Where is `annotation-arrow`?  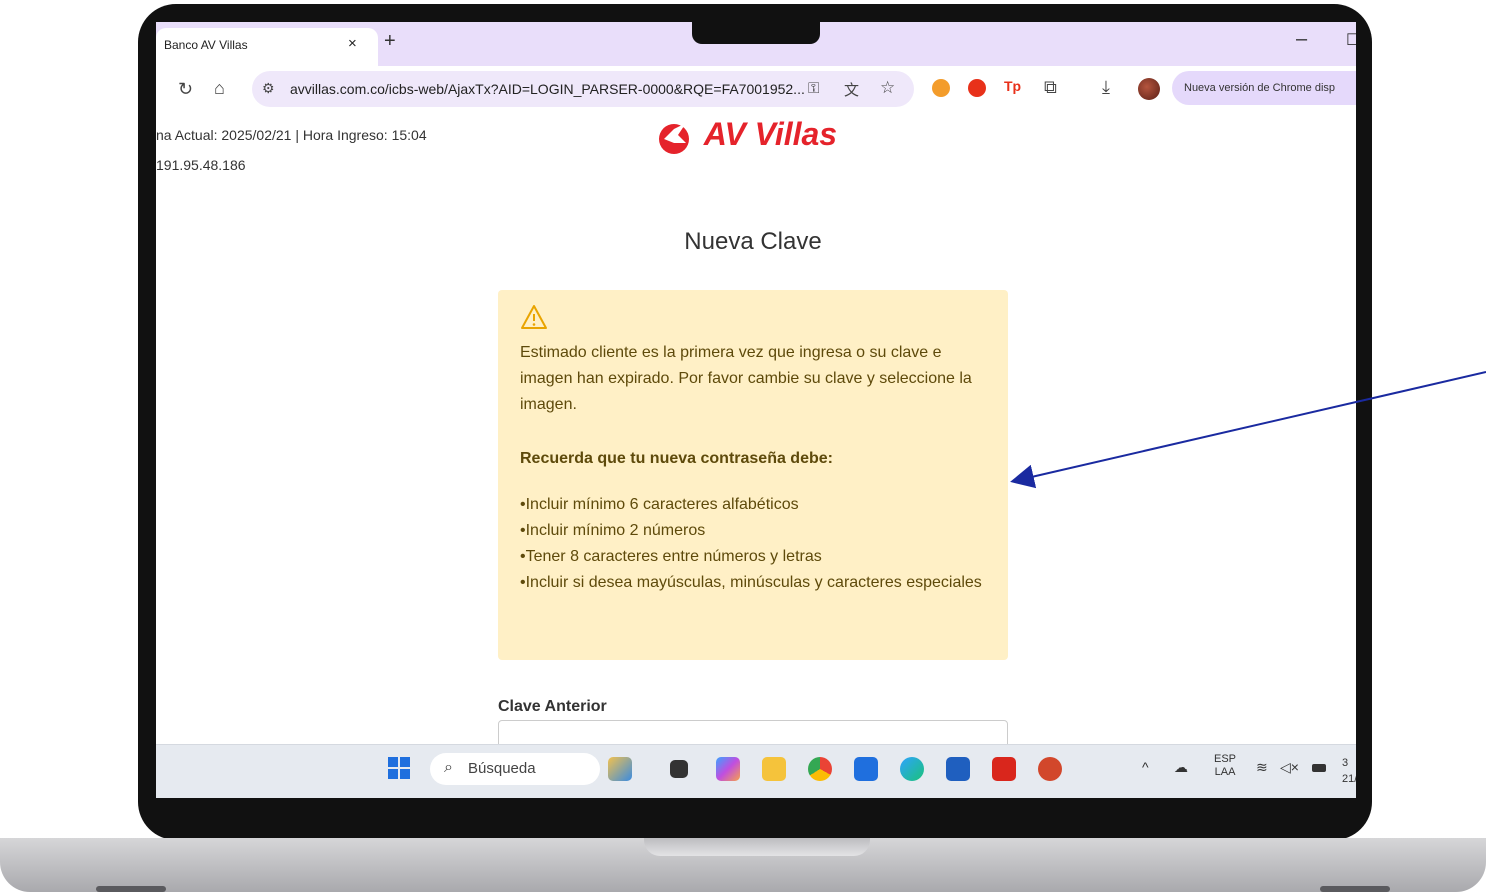
annotation-arrow is located at coordinates (1248, 430).